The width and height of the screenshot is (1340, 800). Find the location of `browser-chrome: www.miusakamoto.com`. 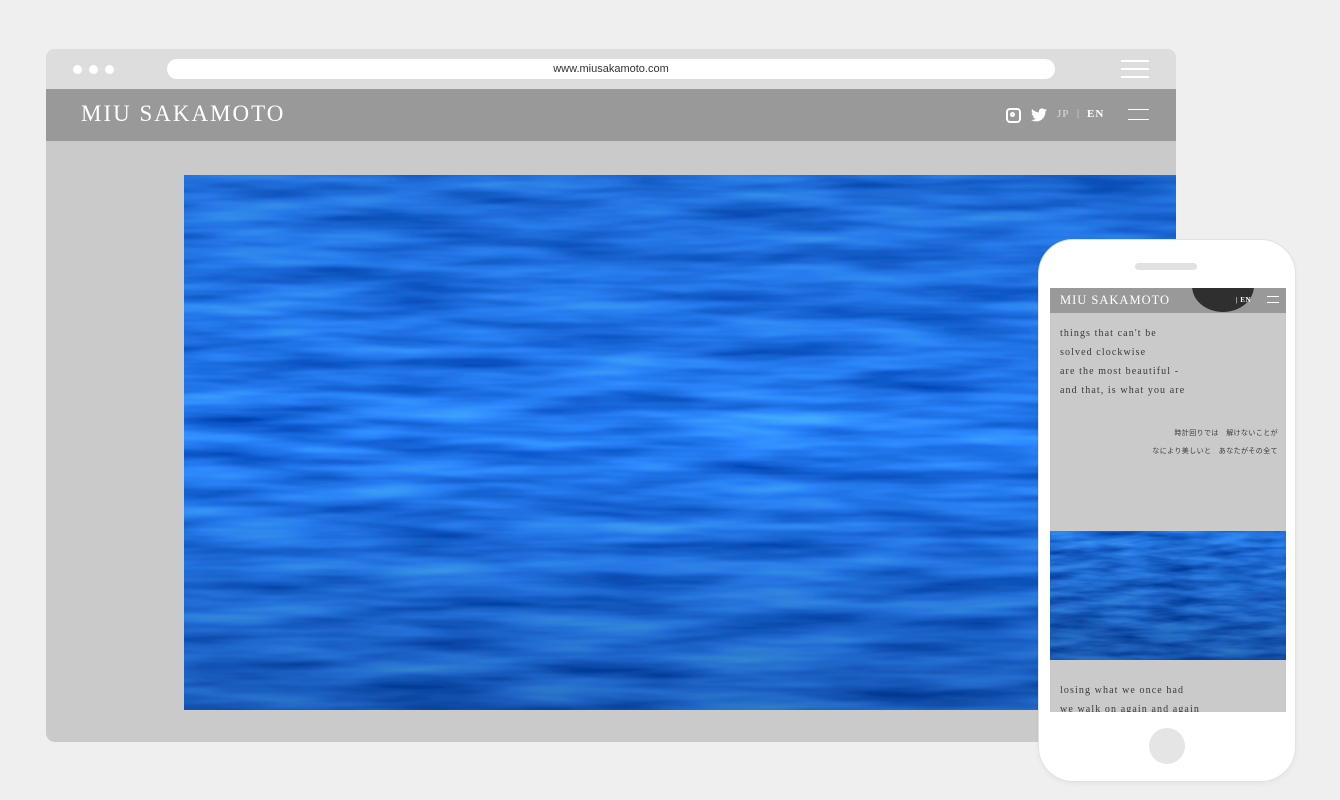

browser-chrome: www.miusakamoto.com is located at coordinates (611, 69).